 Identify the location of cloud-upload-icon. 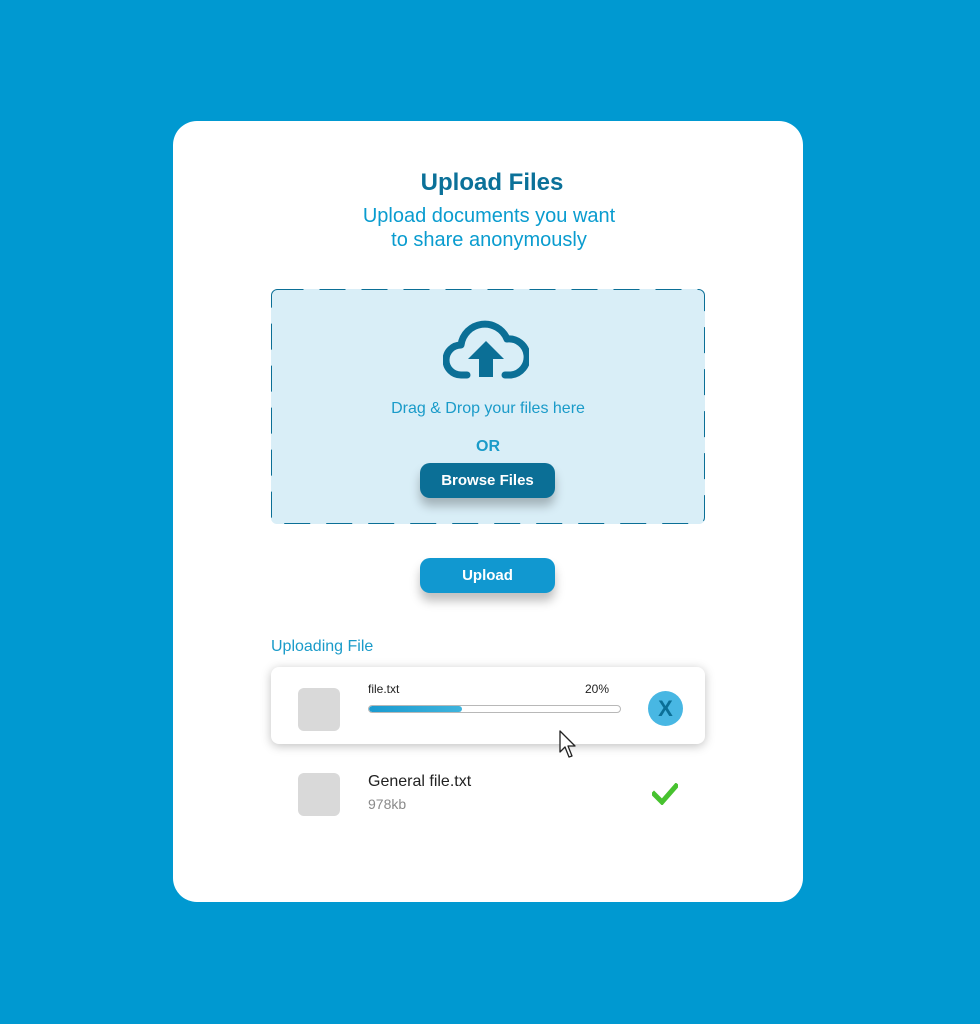
(486, 349).